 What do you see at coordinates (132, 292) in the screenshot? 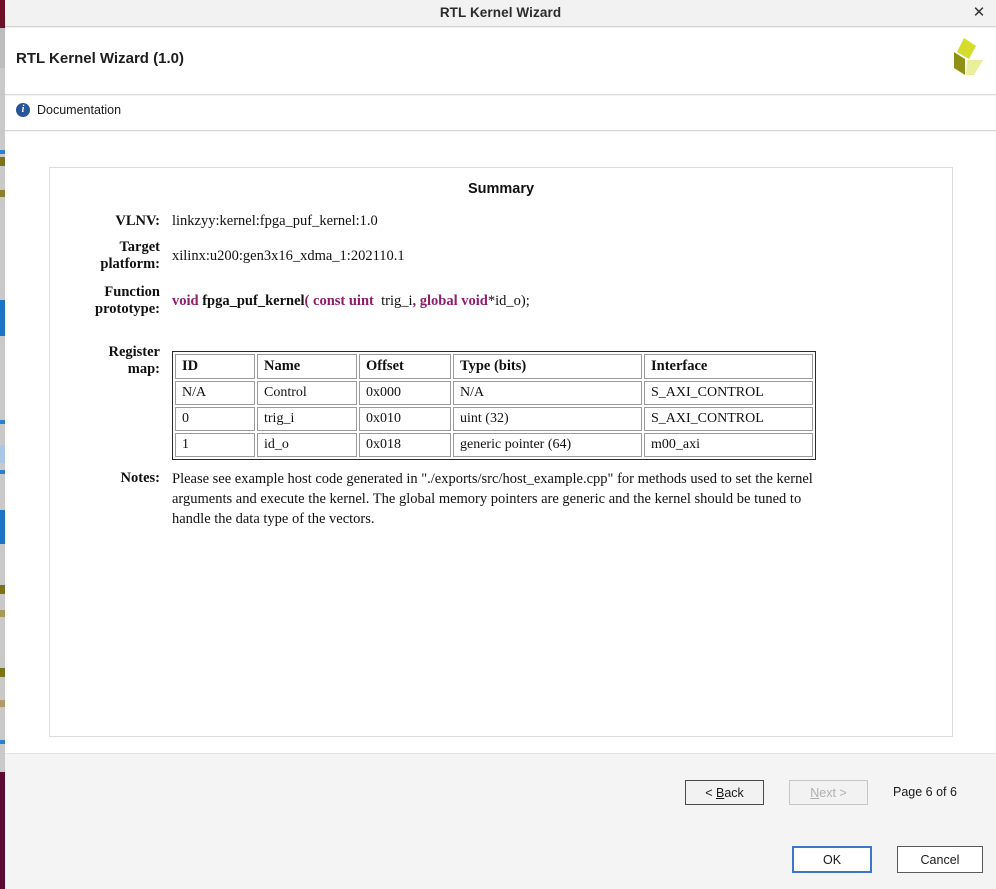
I see `function-prototype-label-line1: Function` at bounding box center [132, 292].